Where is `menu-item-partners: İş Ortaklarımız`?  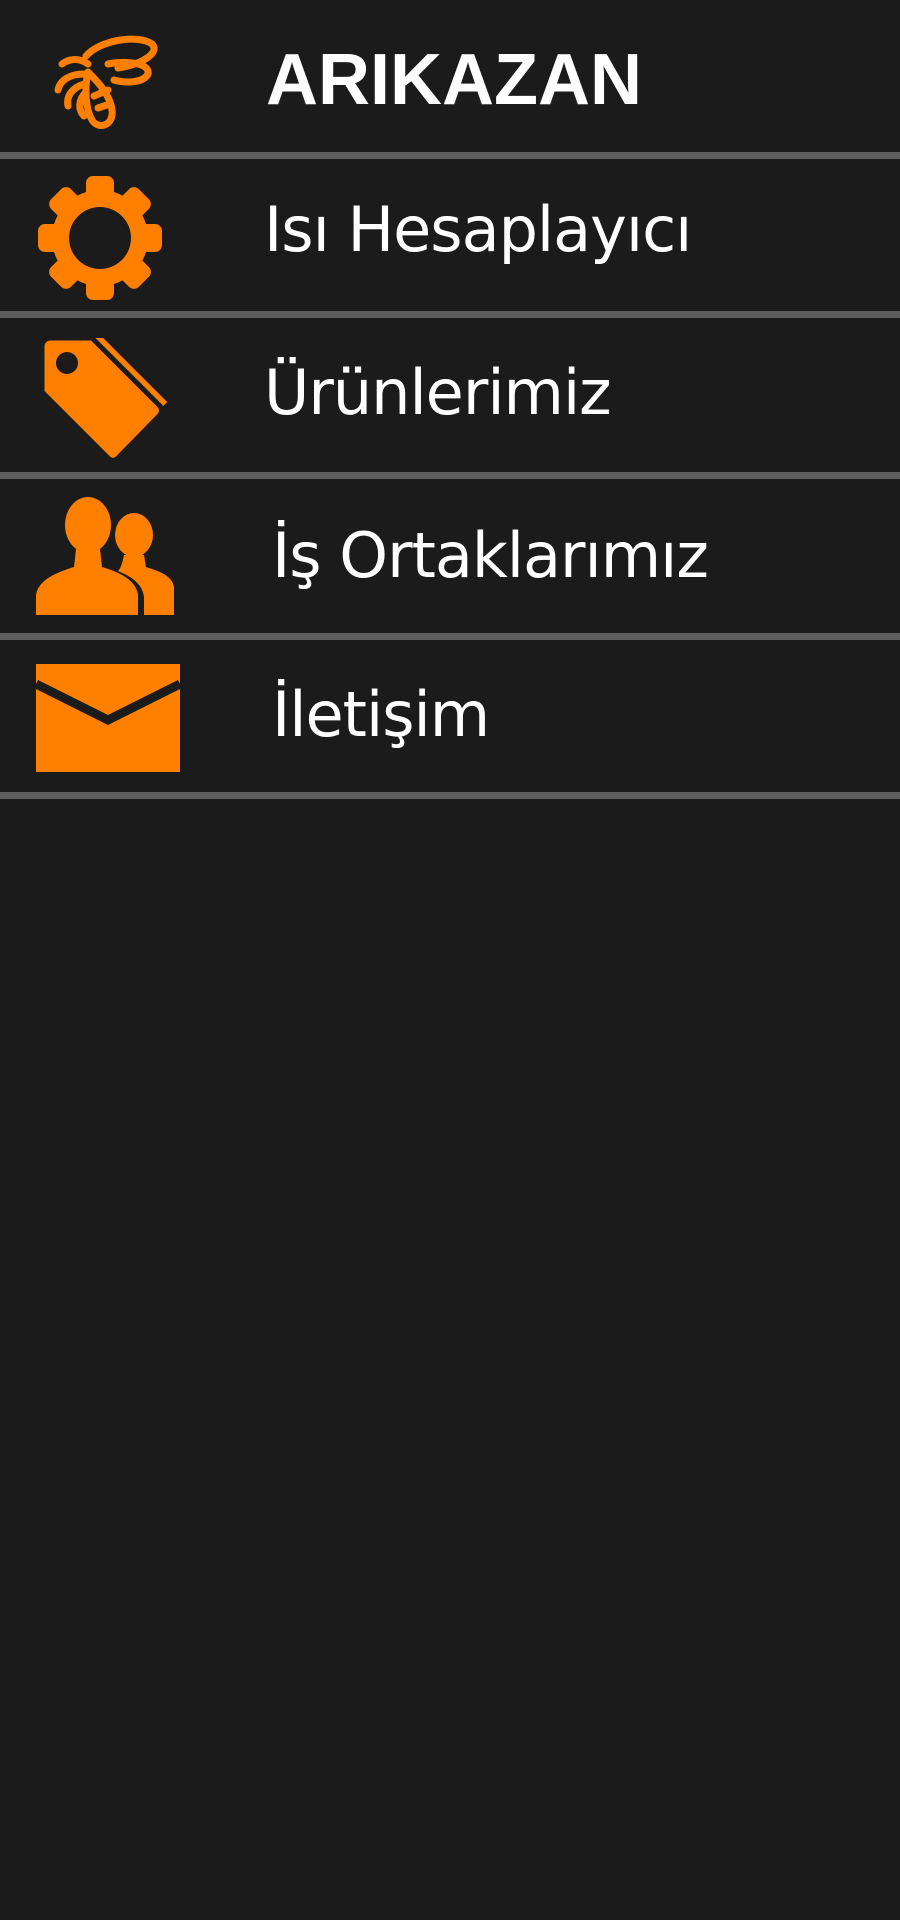 menu-item-partners: İş Ortaklarımız is located at coordinates (450, 556).